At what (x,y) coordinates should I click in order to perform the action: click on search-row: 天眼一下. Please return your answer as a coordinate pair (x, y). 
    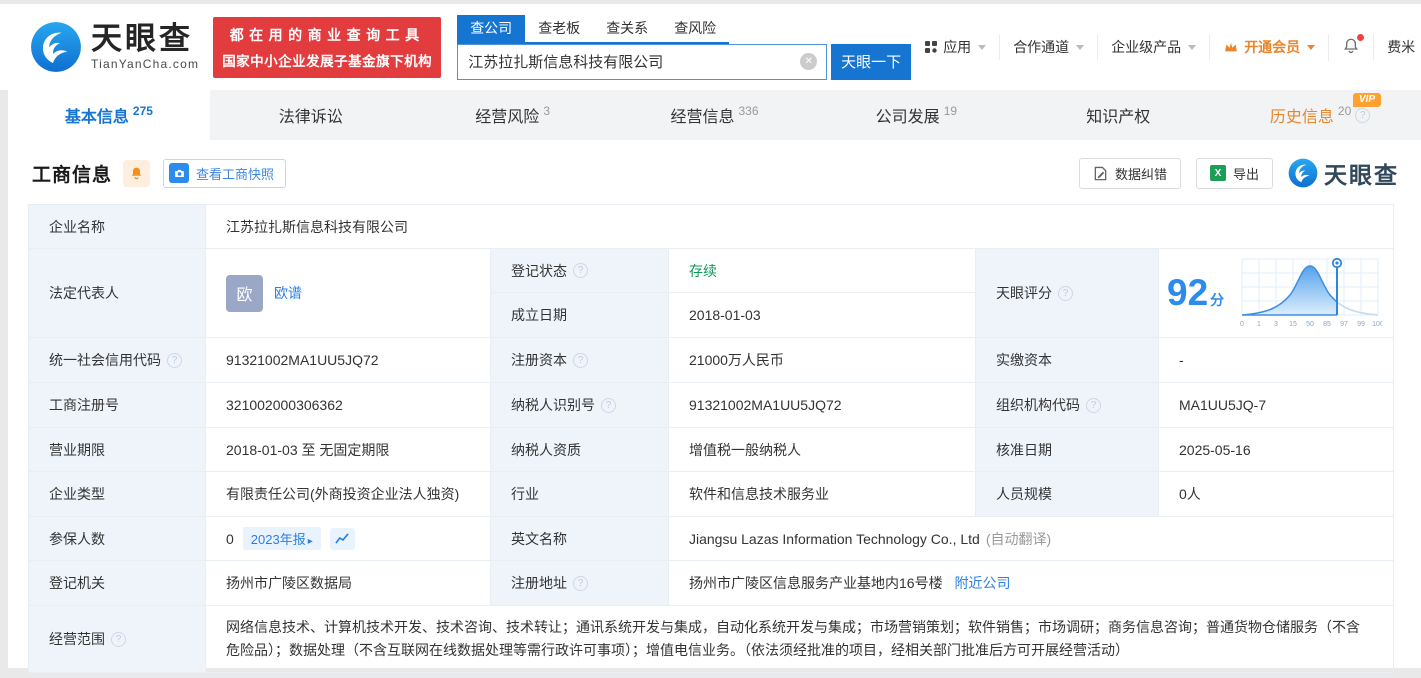
    Looking at the image, I should click on (684, 61).